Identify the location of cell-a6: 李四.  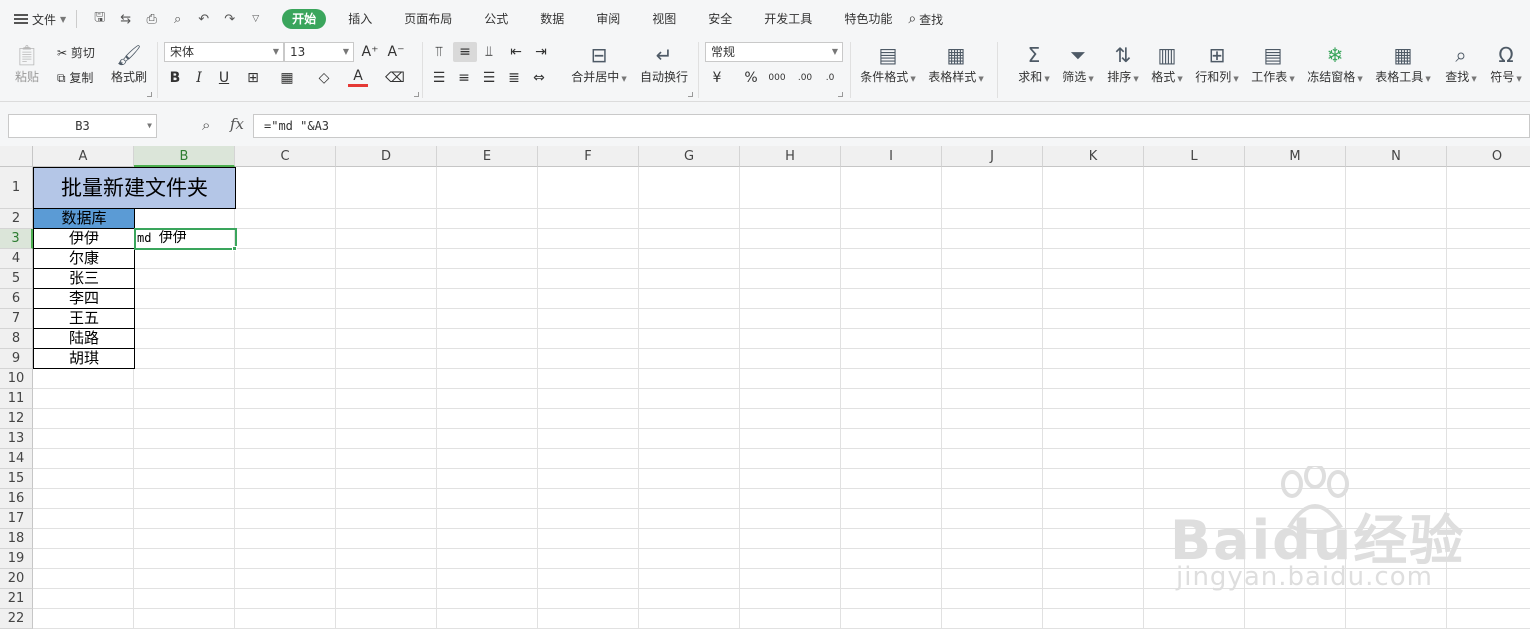
(84, 299).